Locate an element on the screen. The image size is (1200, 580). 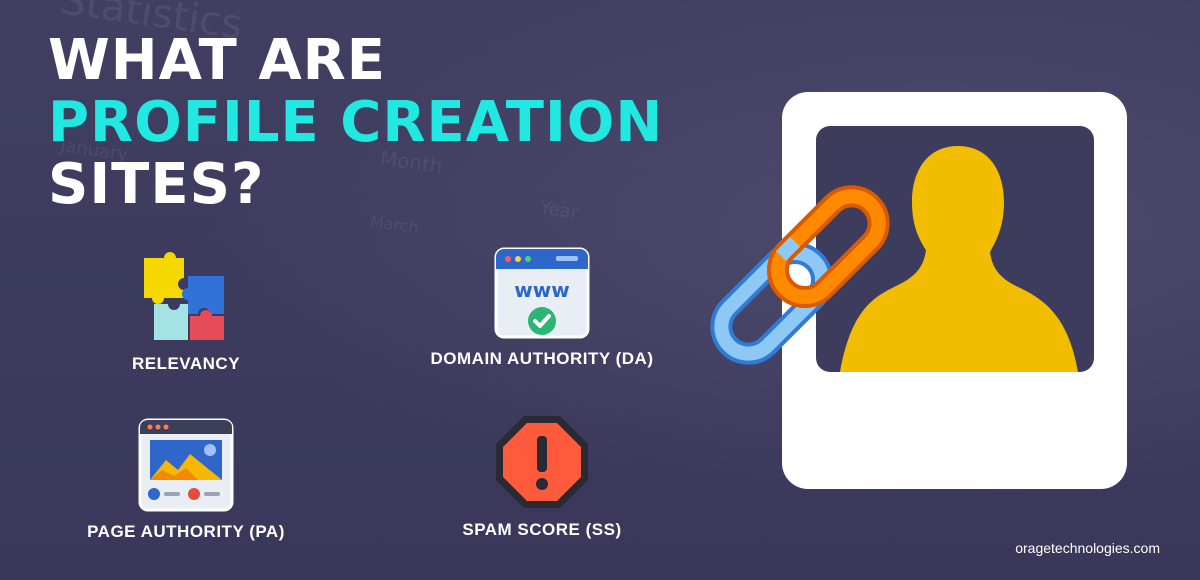
feature-label: PAGE AUTHORITY (PA) is located at coordinates (186, 531).